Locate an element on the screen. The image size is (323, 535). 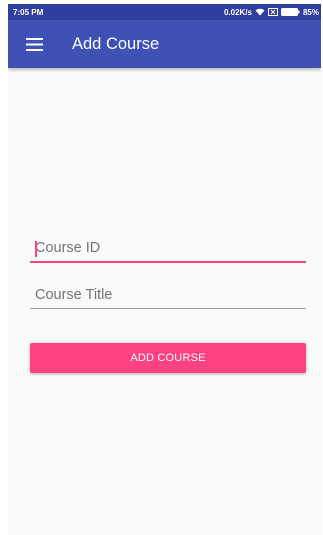
course-id-field is located at coordinates (168, 250).